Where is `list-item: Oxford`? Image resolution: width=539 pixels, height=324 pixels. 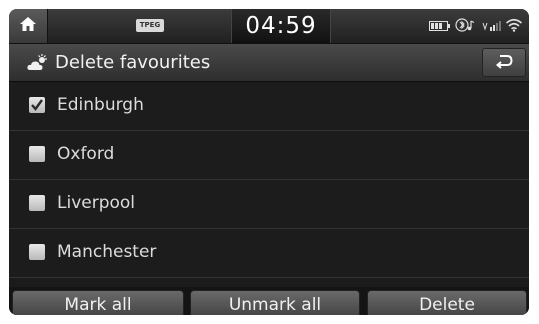 list-item: Oxford is located at coordinates (269, 155).